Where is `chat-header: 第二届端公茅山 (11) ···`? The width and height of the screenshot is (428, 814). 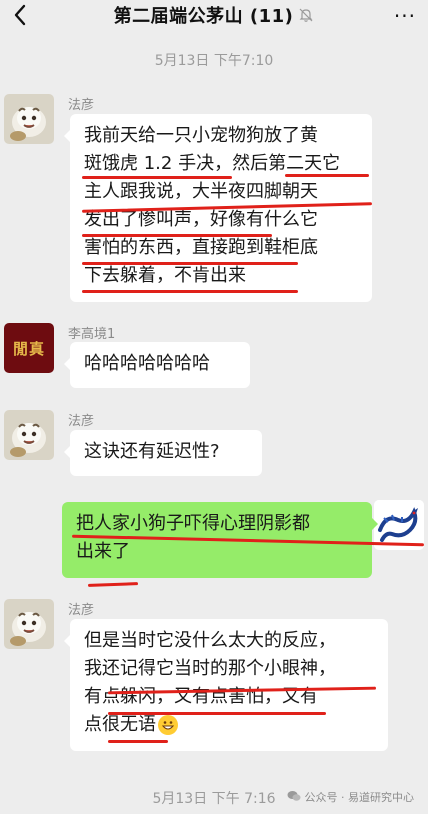
chat-header: 第二届端公茅山 (11) ··· is located at coordinates (214, 15).